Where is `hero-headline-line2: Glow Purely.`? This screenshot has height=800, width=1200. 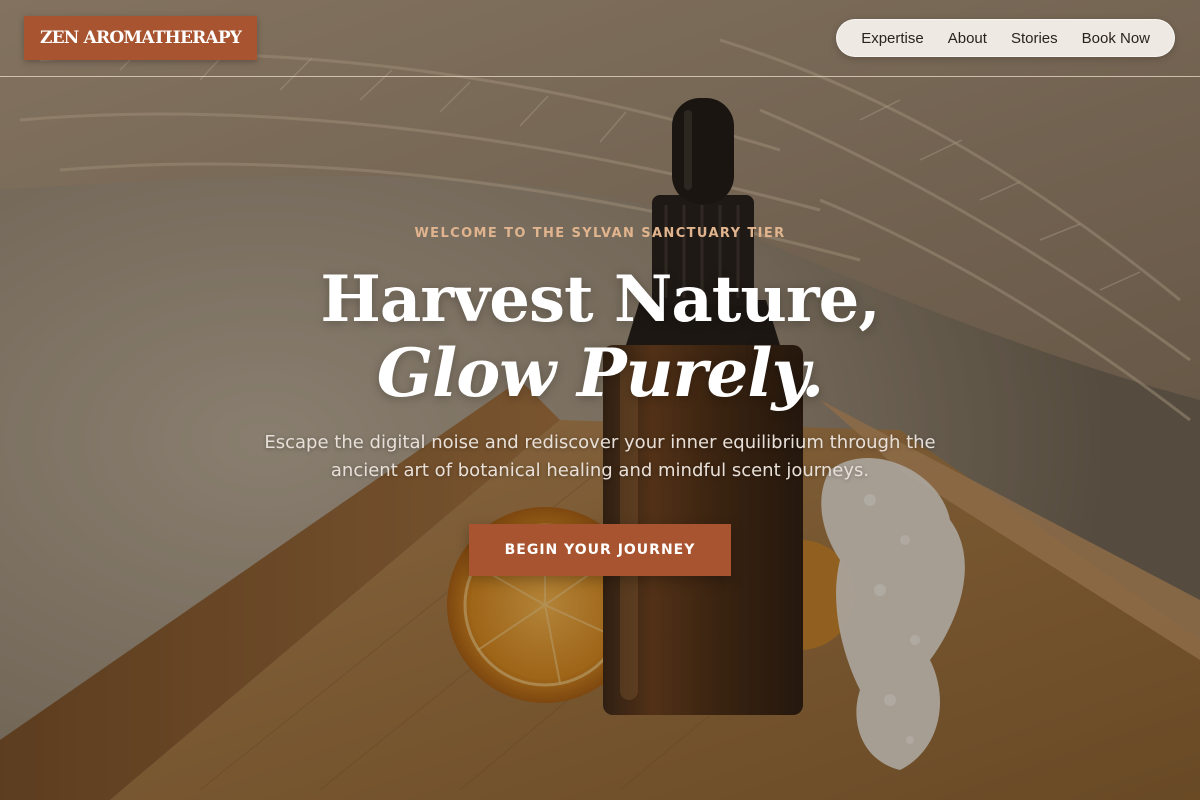 hero-headline-line2: Glow Purely. is located at coordinates (600, 373).